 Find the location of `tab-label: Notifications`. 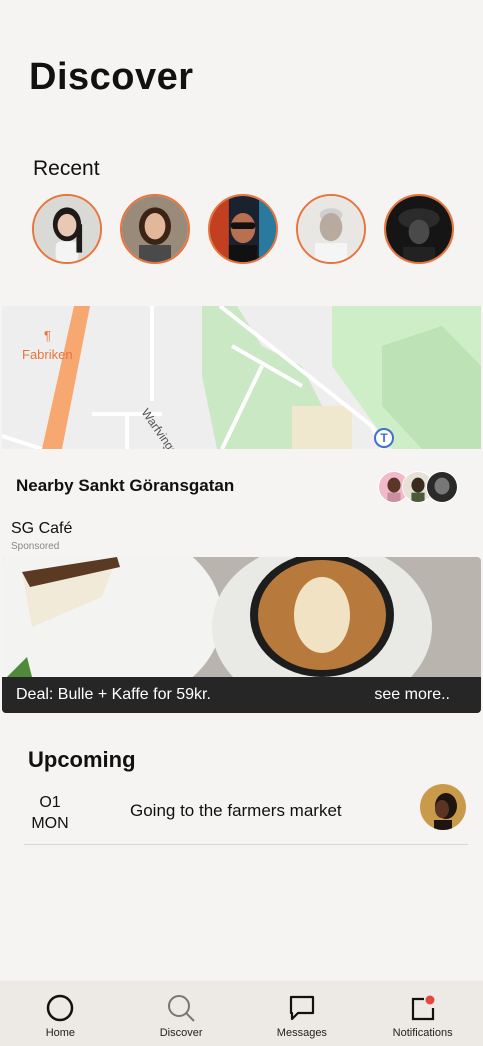

tab-label: Notifications is located at coordinates (422, 1033).